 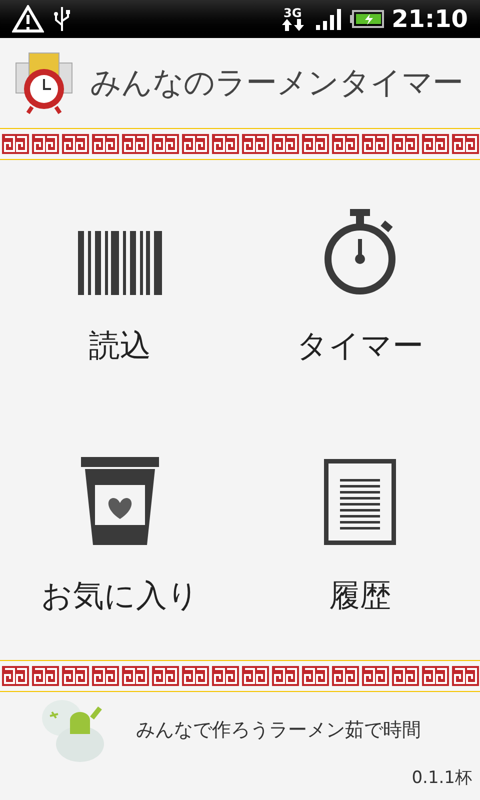 I want to click on barcode-icon, so click(x=120, y=262).